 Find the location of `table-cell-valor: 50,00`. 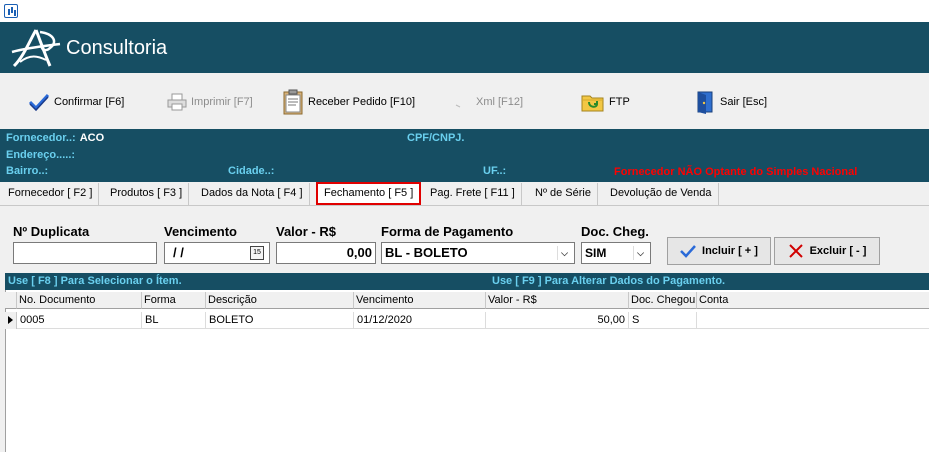

table-cell-valor: 50,00 is located at coordinates (557, 320).